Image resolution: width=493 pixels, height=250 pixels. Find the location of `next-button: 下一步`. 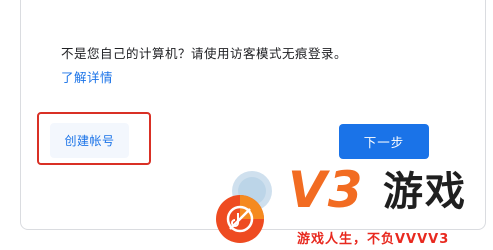

next-button: 下一步 is located at coordinates (384, 141).